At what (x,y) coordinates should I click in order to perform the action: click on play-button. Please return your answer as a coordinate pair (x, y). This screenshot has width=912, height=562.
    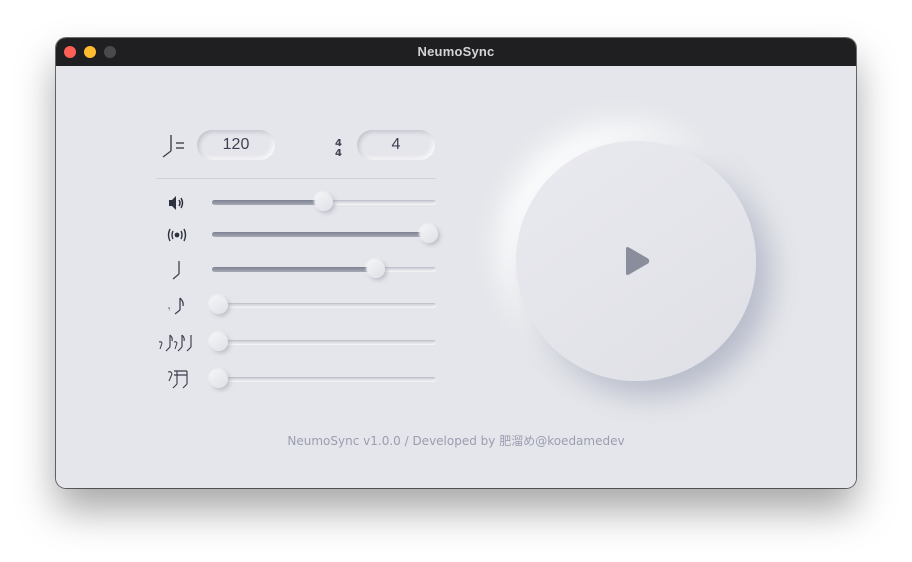
    Looking at the image, I should click on (636, 261).